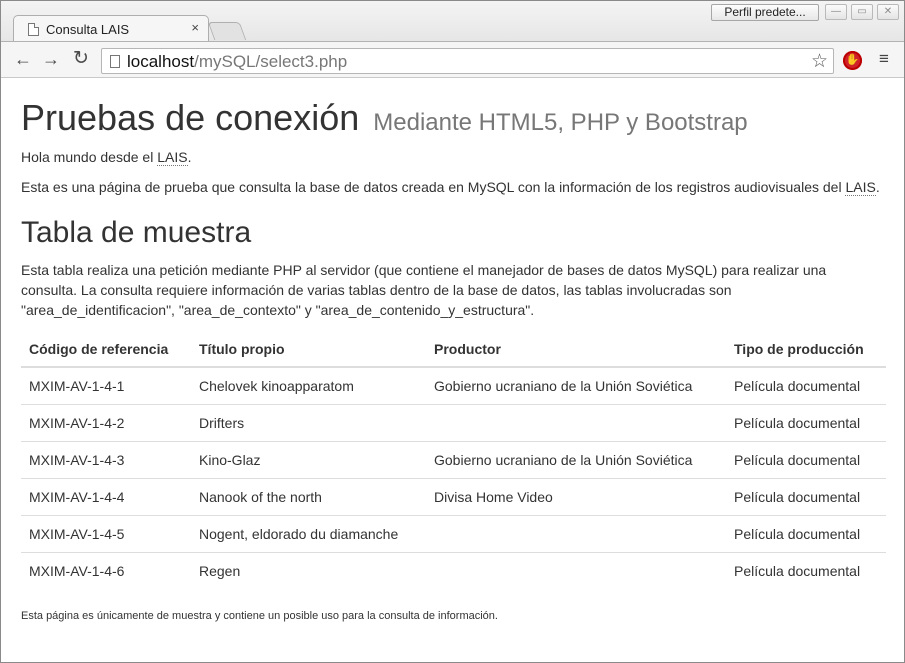 The width and height of the screenshot is (905, 663). Describe the element at coordinates (106, 570) in the screenshot. I see `cell-codigo: MXIM-AV-1-4-6` at that location.